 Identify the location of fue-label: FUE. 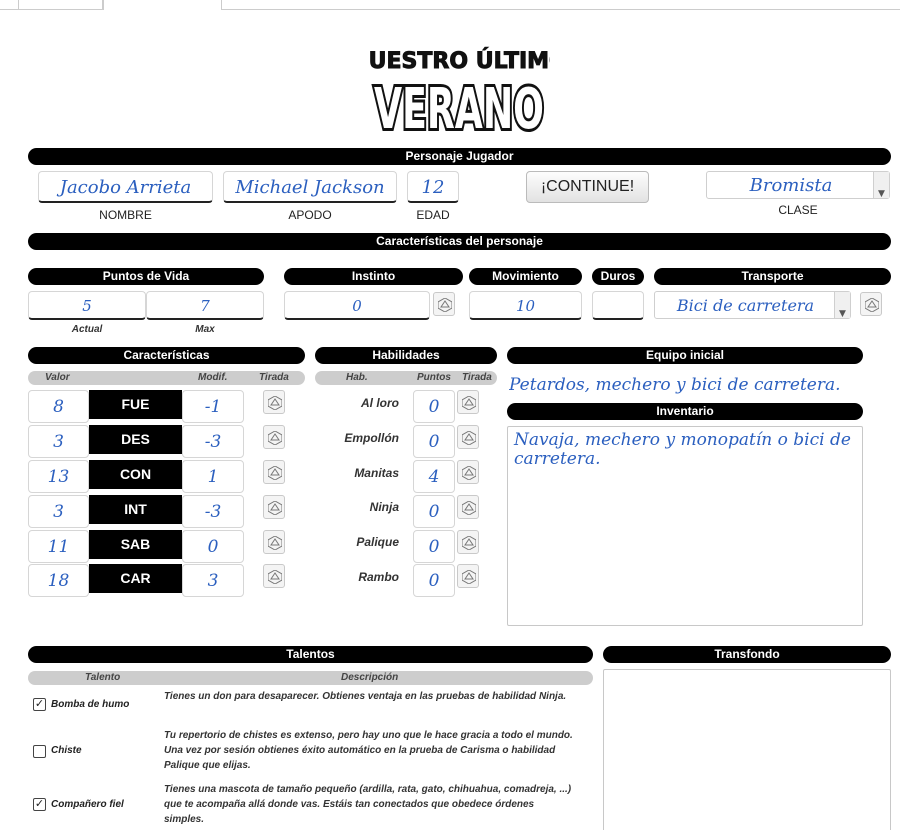
(135, 404).